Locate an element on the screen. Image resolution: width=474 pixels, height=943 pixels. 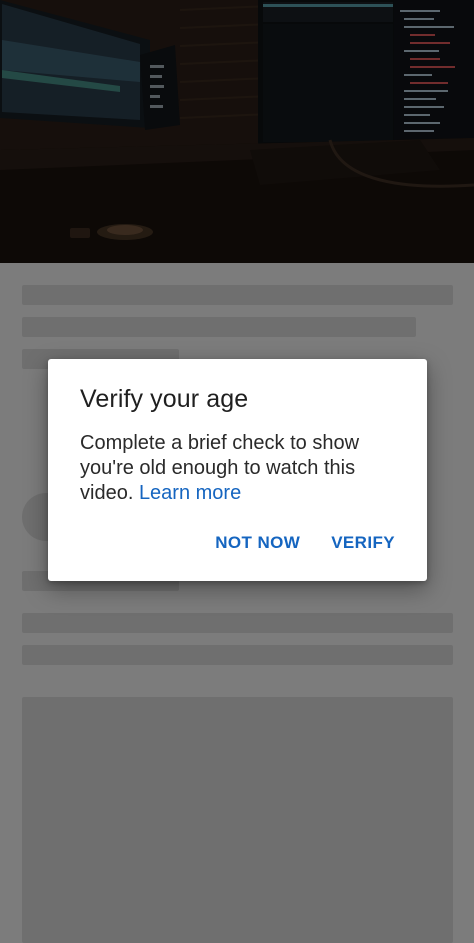
not-now-button: NOT NOW is located at coordinates (257, 543).